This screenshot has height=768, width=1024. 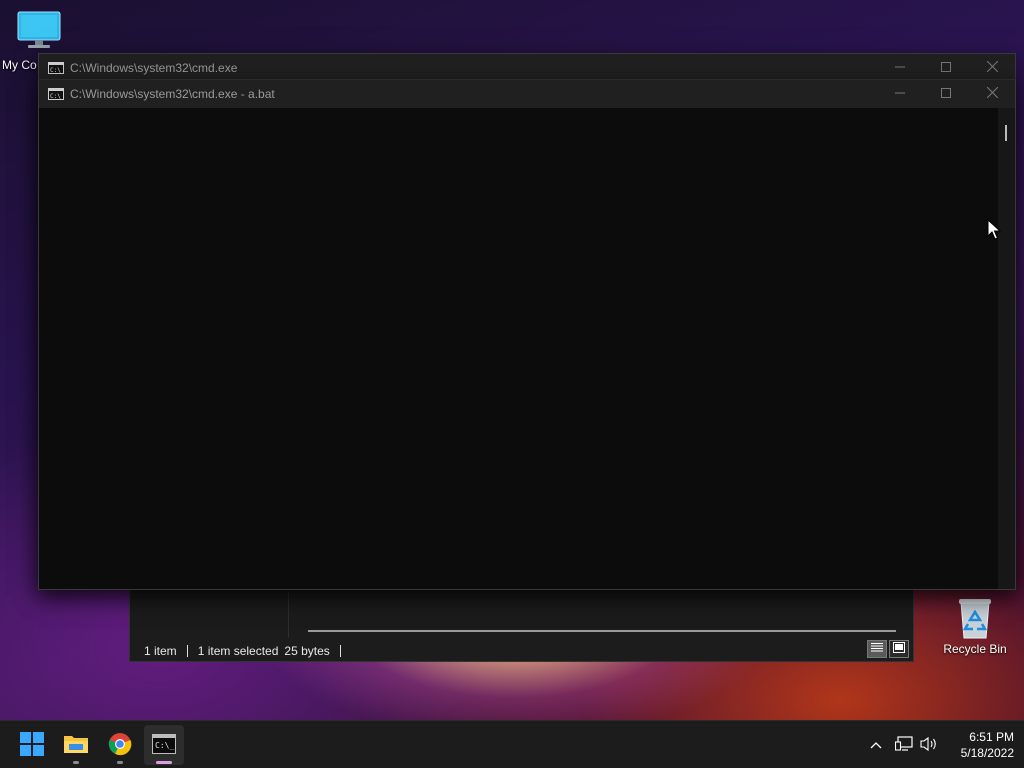 I want to click on volume-icon, so click(x=929, y=745).